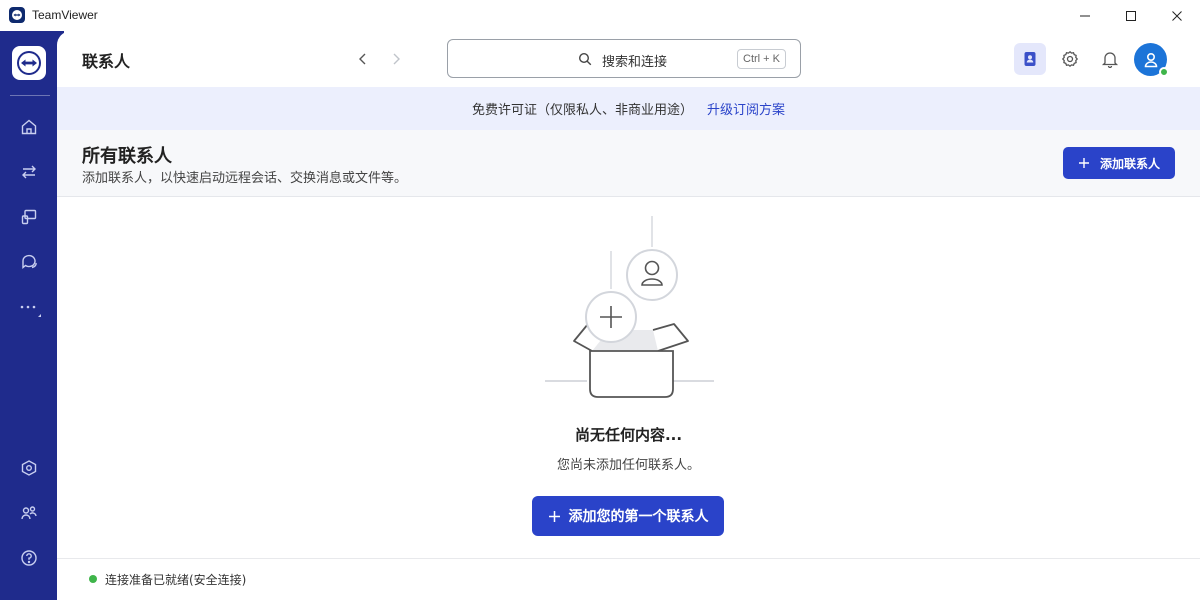 This screenshot has height=600, width=1200. I want to click on maximize-button, so click(1131, 15).